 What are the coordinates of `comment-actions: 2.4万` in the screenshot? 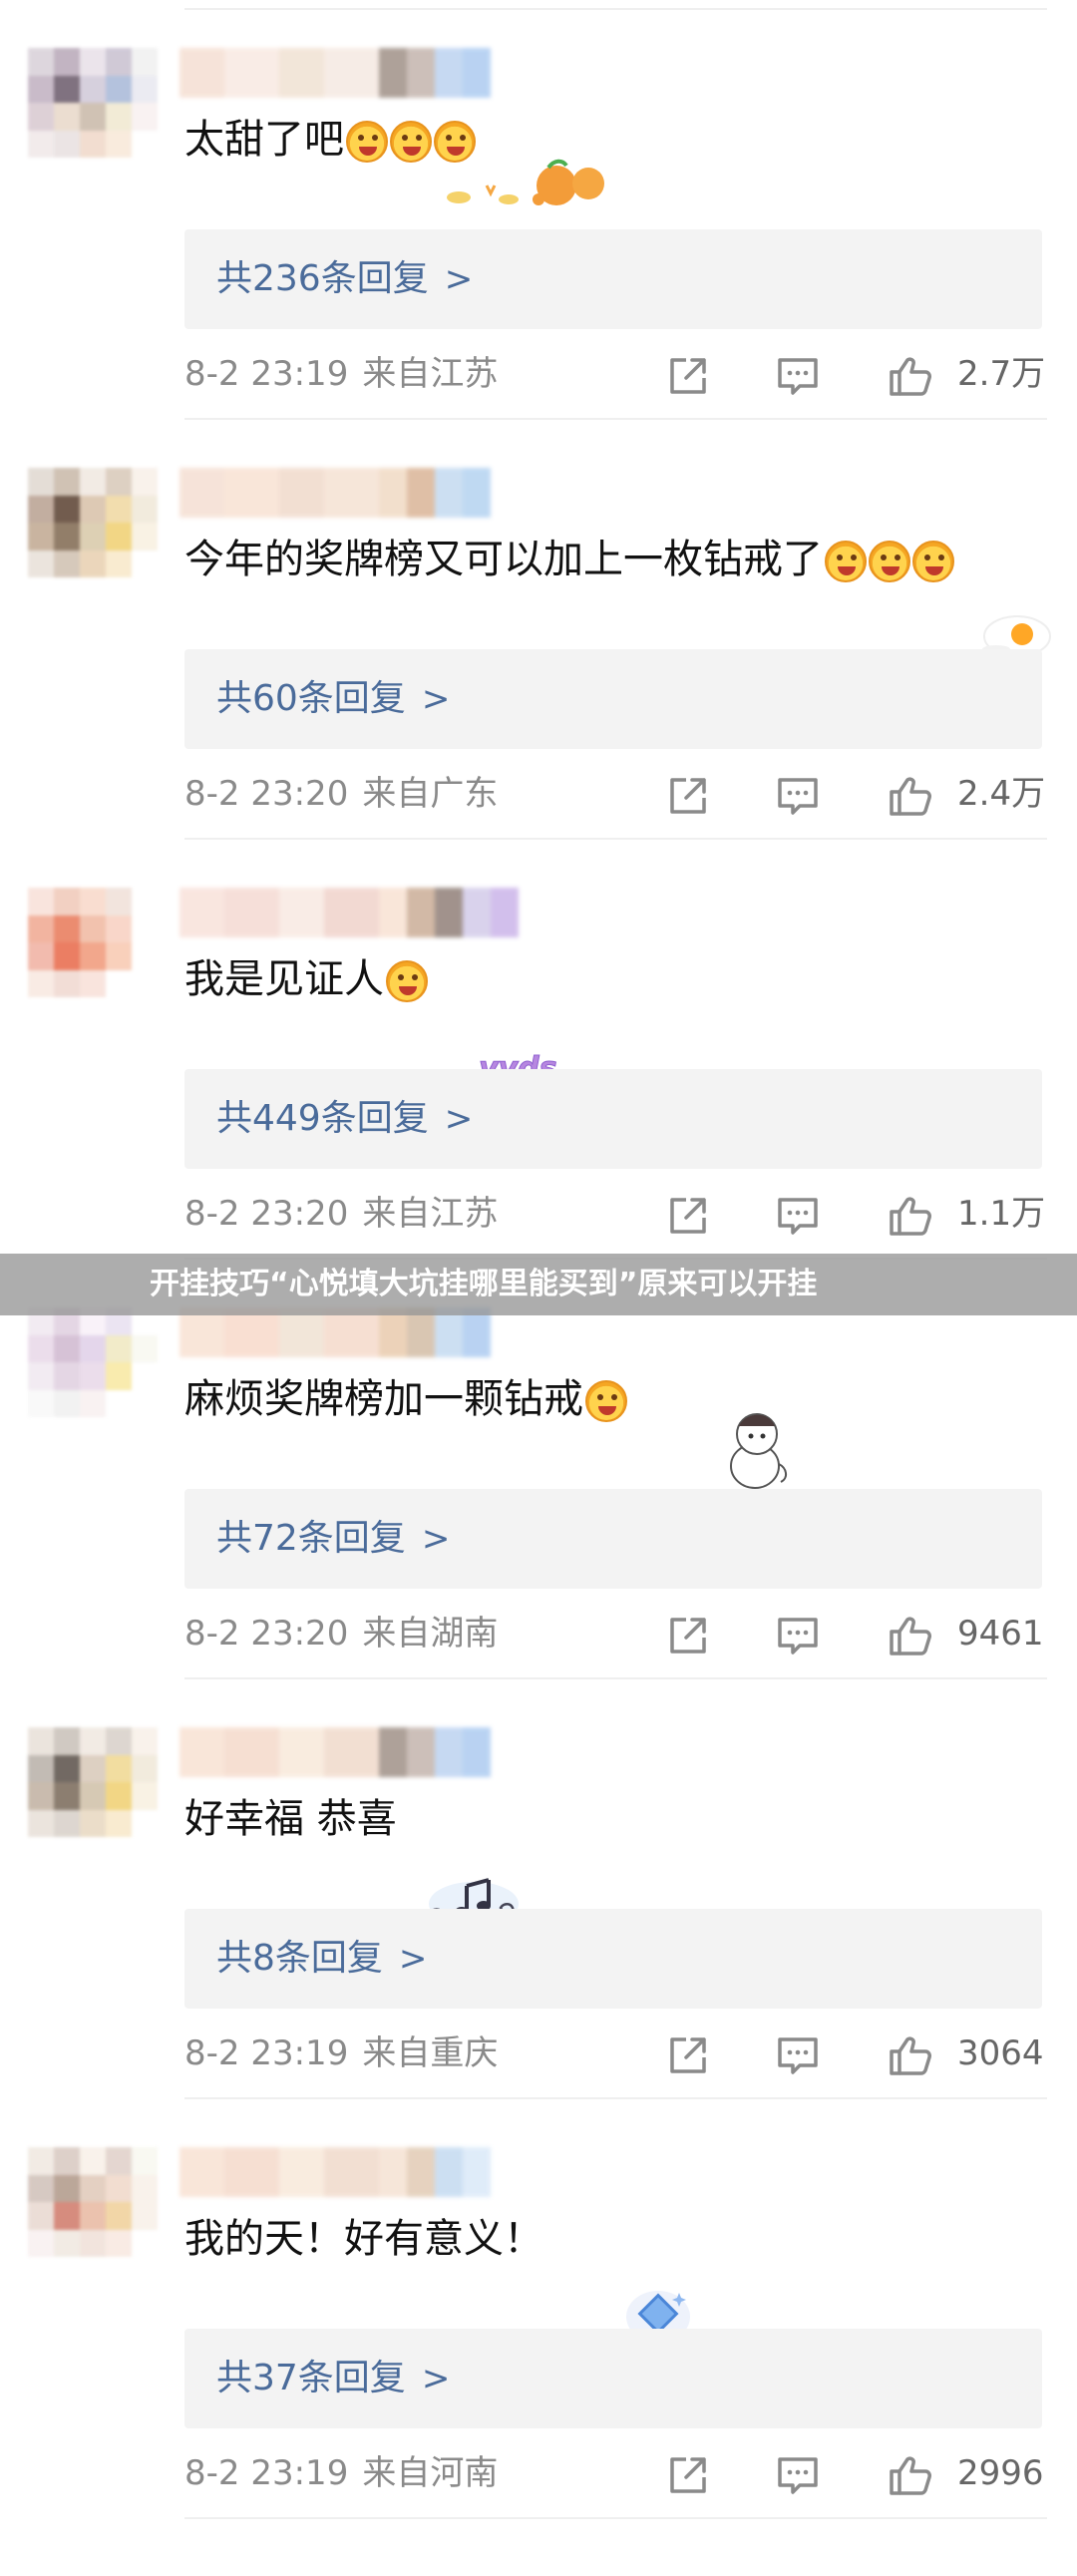 It's located at (857, 794).